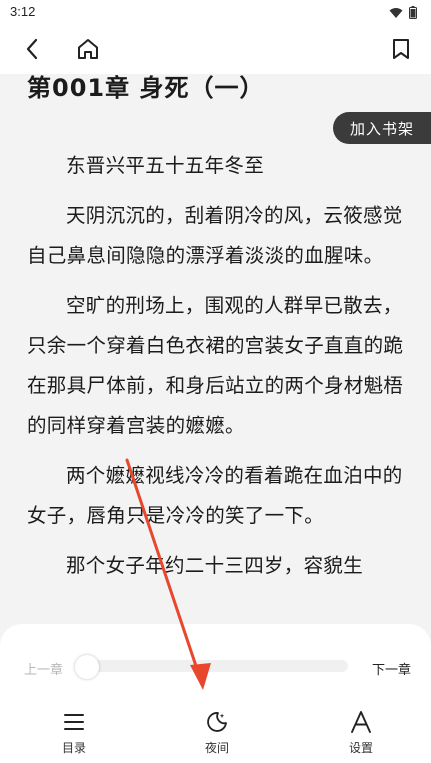  Describe the element at coordinates (396, 13) in the screenshot. I see `wifi-icon` at that location.